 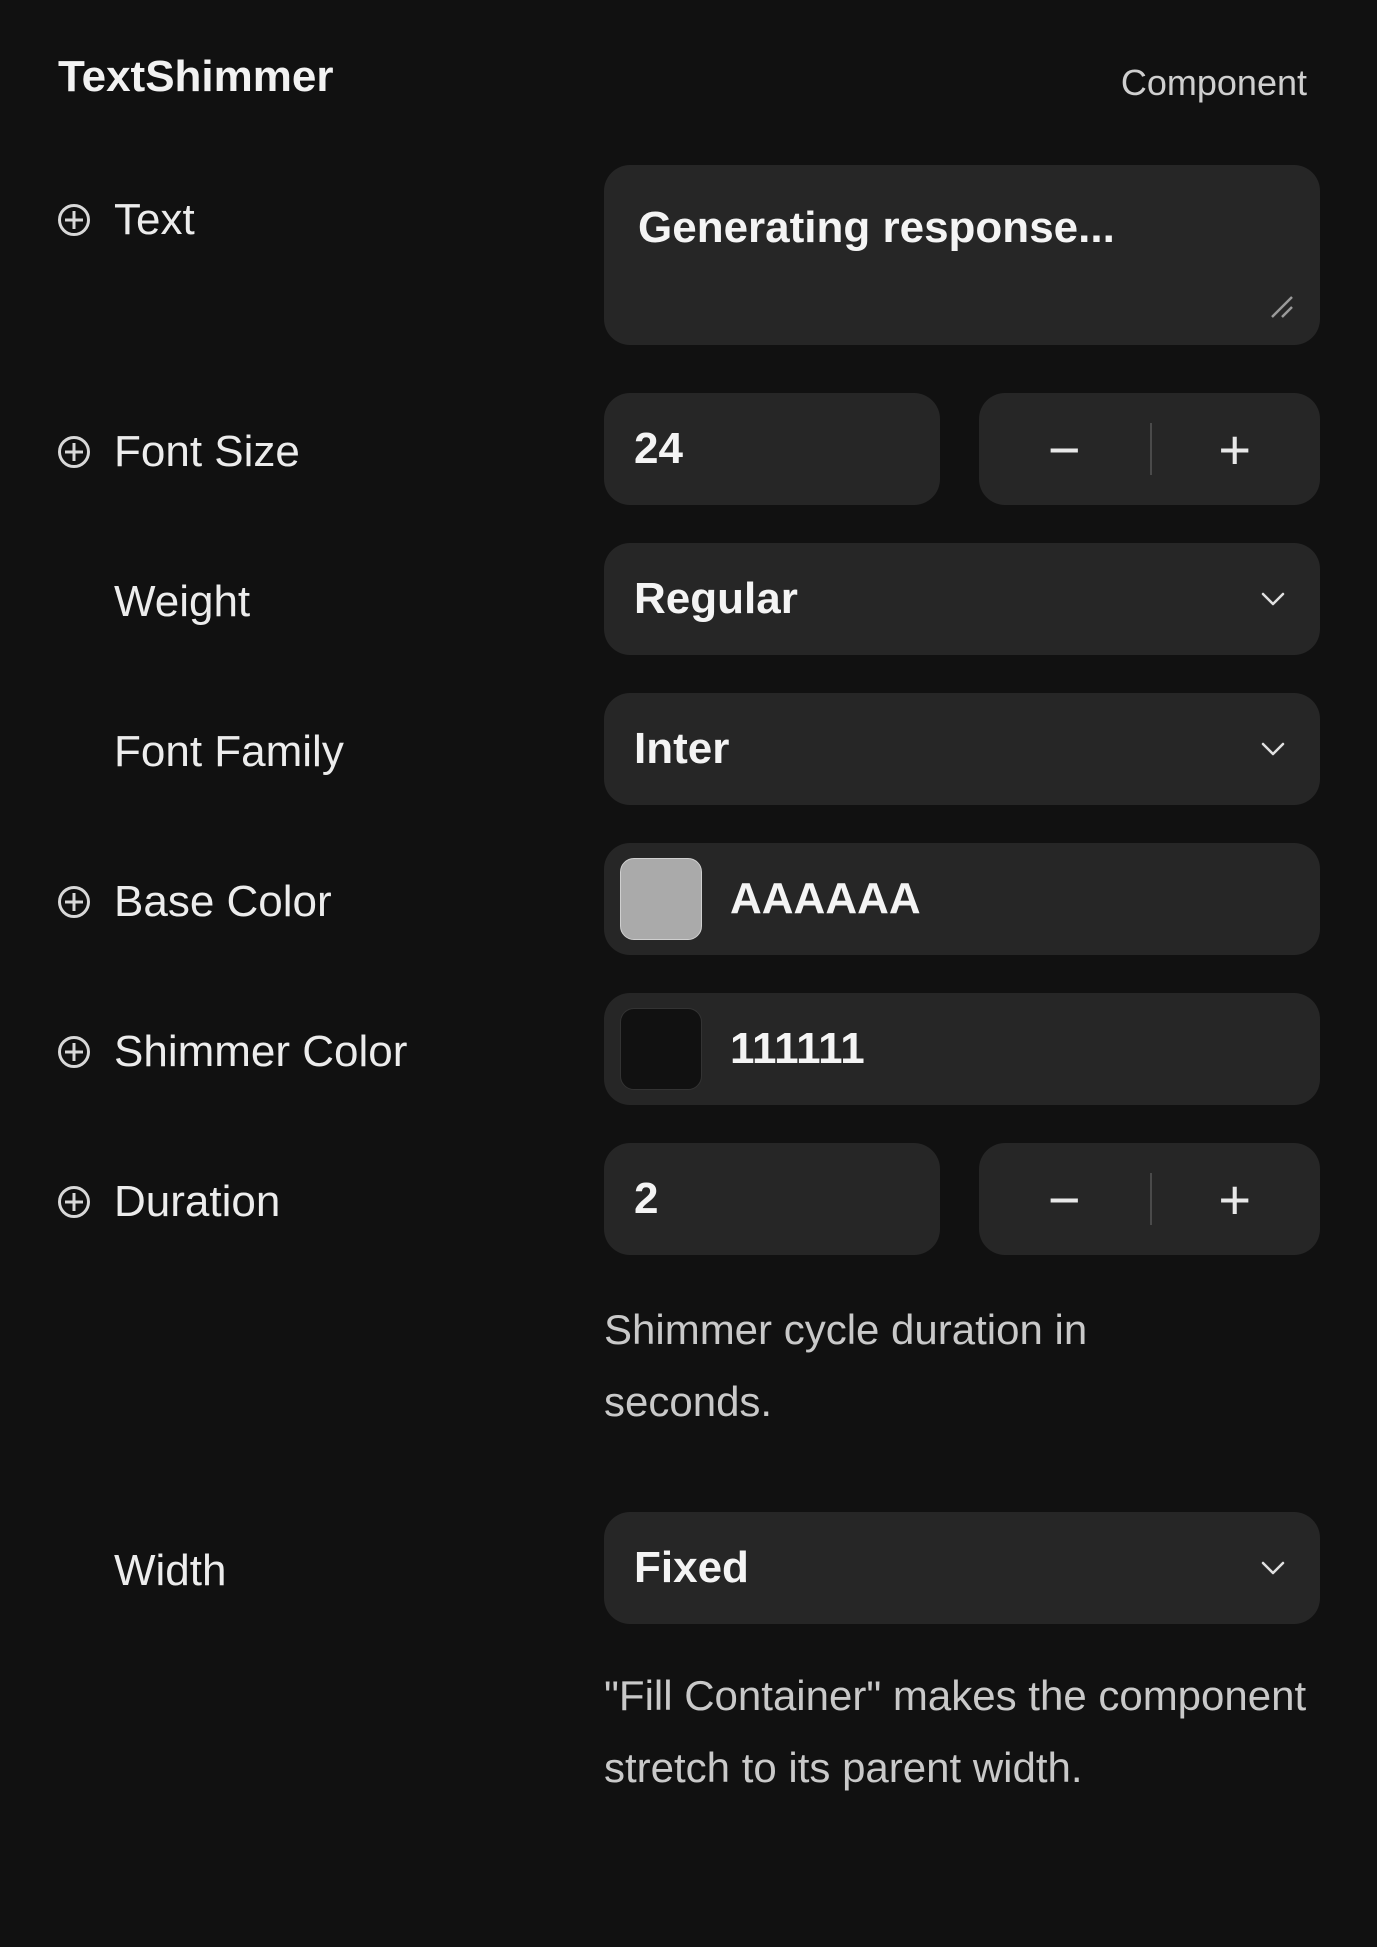 What do you see at coordinates (661, 899) in the screenshot?
I see `base-color-swatch` at bounding box center [661, 899].